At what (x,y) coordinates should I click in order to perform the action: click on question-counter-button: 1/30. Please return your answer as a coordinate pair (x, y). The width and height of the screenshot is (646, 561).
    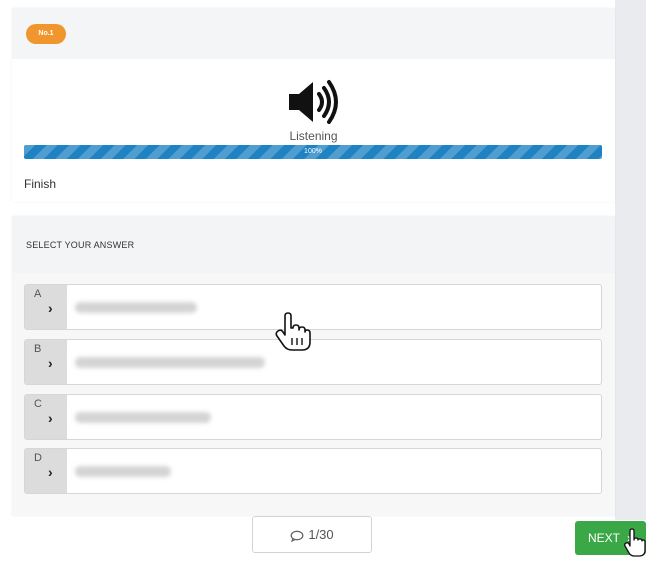
    Looking at the image, I should click on (312, 534).